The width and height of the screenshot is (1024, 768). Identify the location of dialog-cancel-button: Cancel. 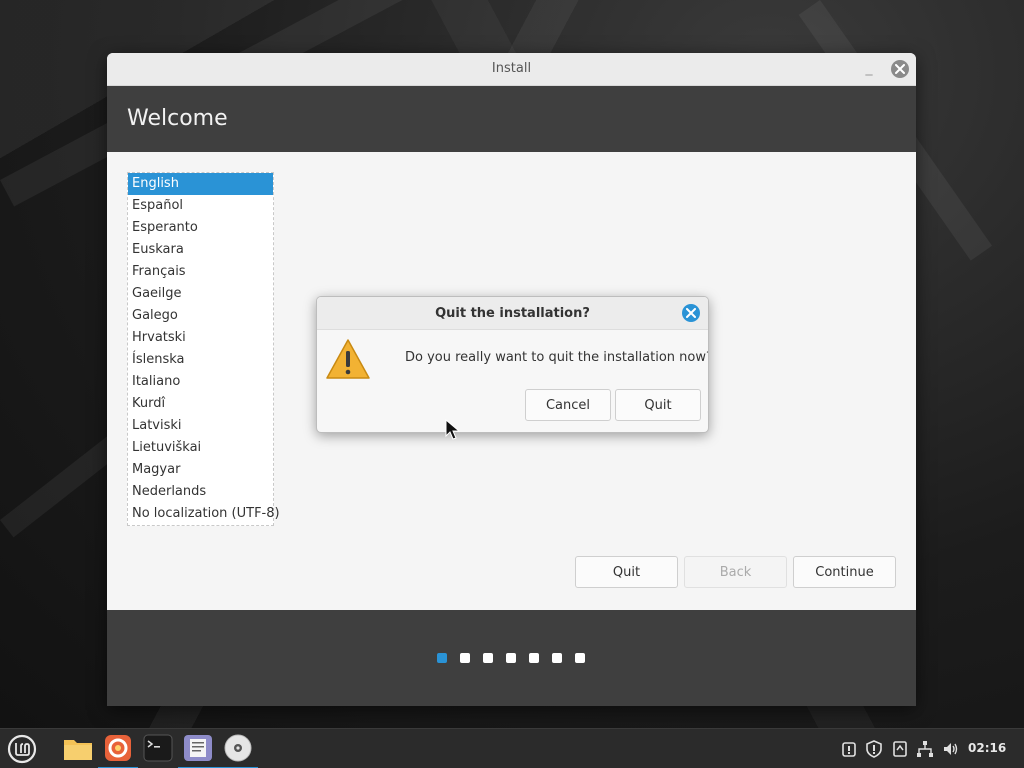
(568, 405).